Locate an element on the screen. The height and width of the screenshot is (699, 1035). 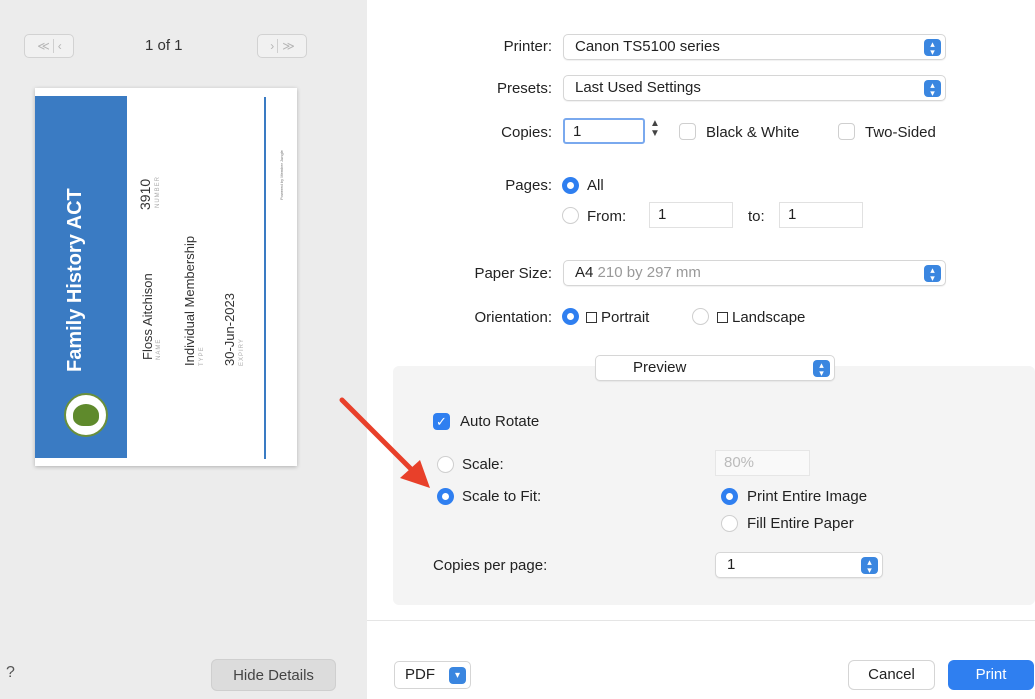
section-select: Preview ▴ ▾ is located at coordinates (715, 368).